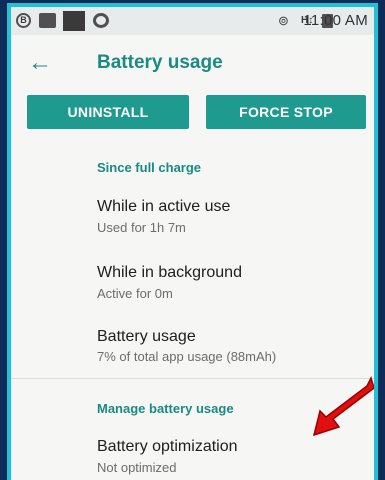 The image size is (385, 480). I want to click on item-subtitle: 7% of total app usage (88mAh), so click(187, 356).